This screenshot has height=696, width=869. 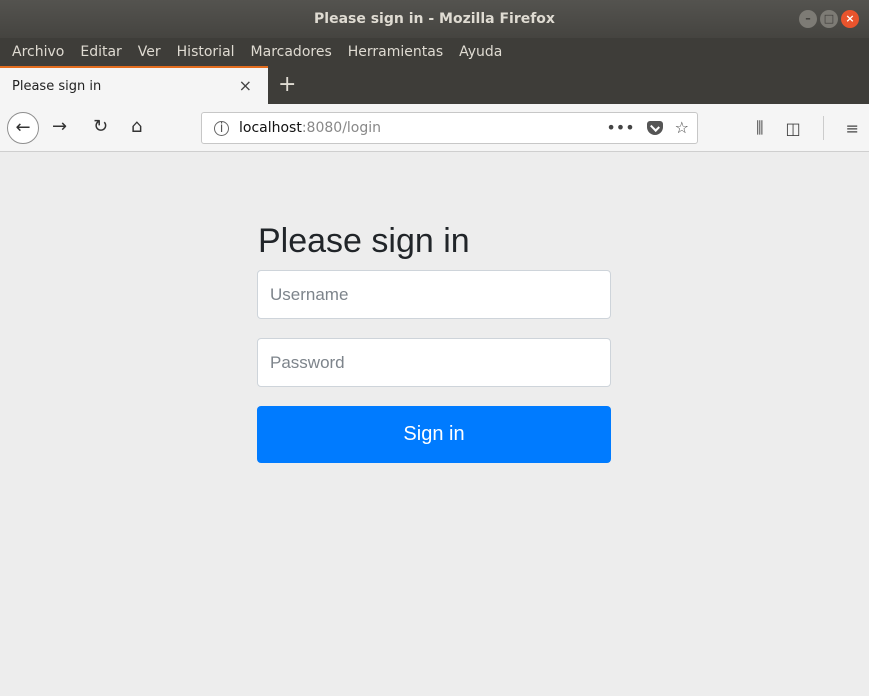 What do you see at coordinates (38, 52) in the screenshot?
I see `menu-archivo: Archivo` at bounding box center [38, 52].